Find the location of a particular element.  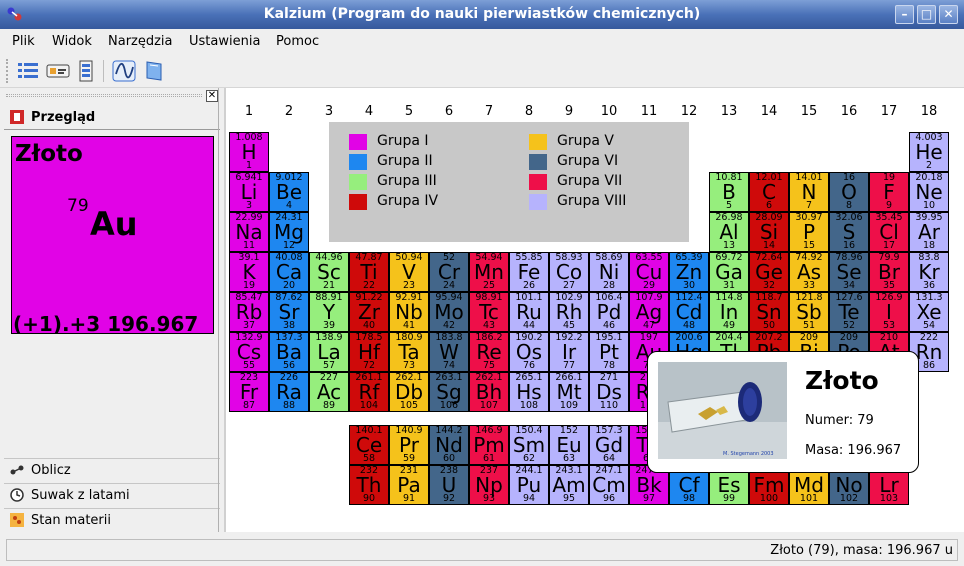

element-h: 1.008 H 1 is located at coordinates (249, 152).